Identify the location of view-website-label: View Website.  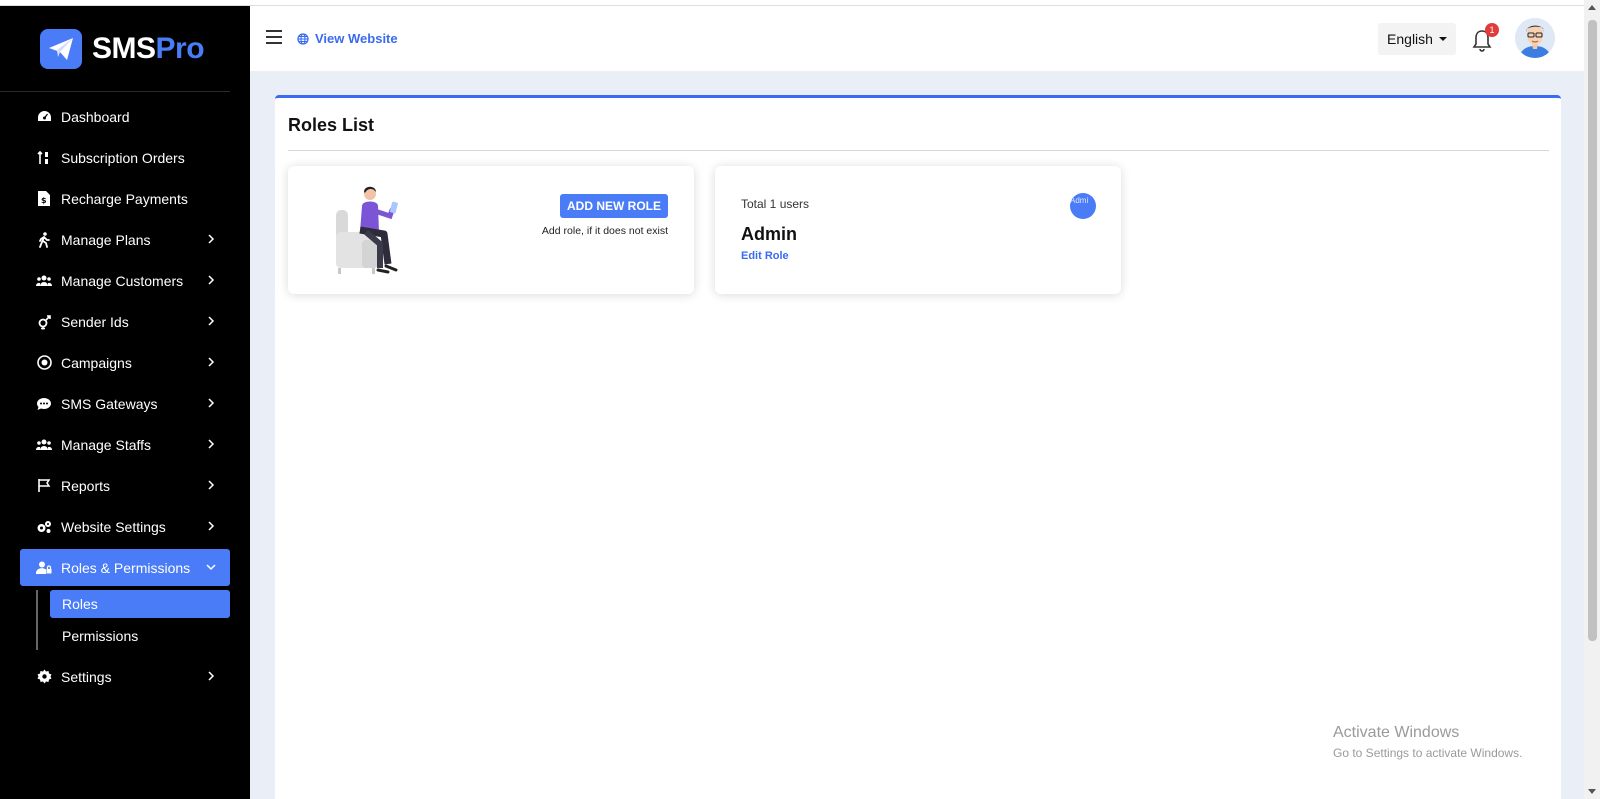
(356, 38).